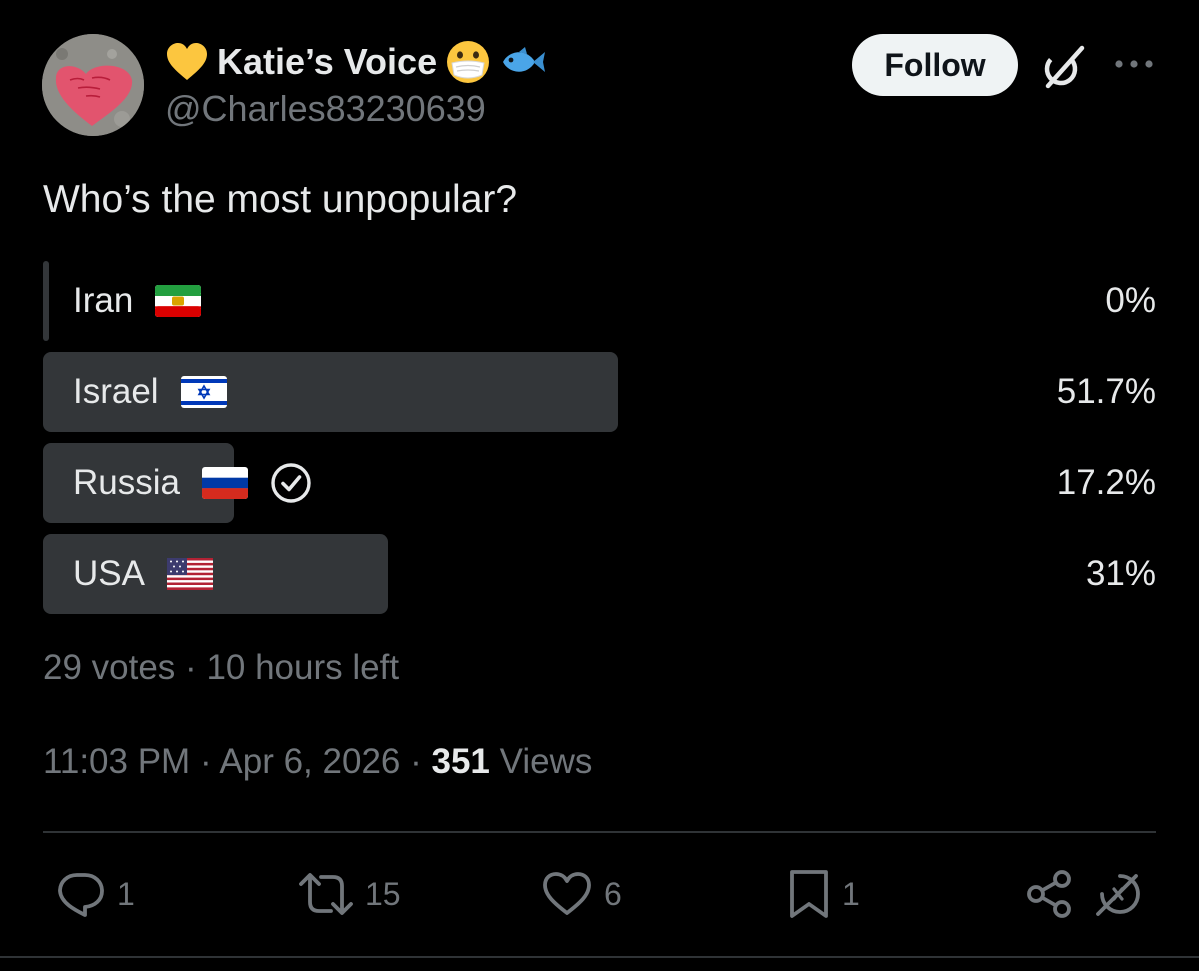 The height and width of the screenshot is (971, 1199). What do you see at coordinates (460, 761) in the screenshot?
I see `views-count: 351` at bounding box center [460, 761].